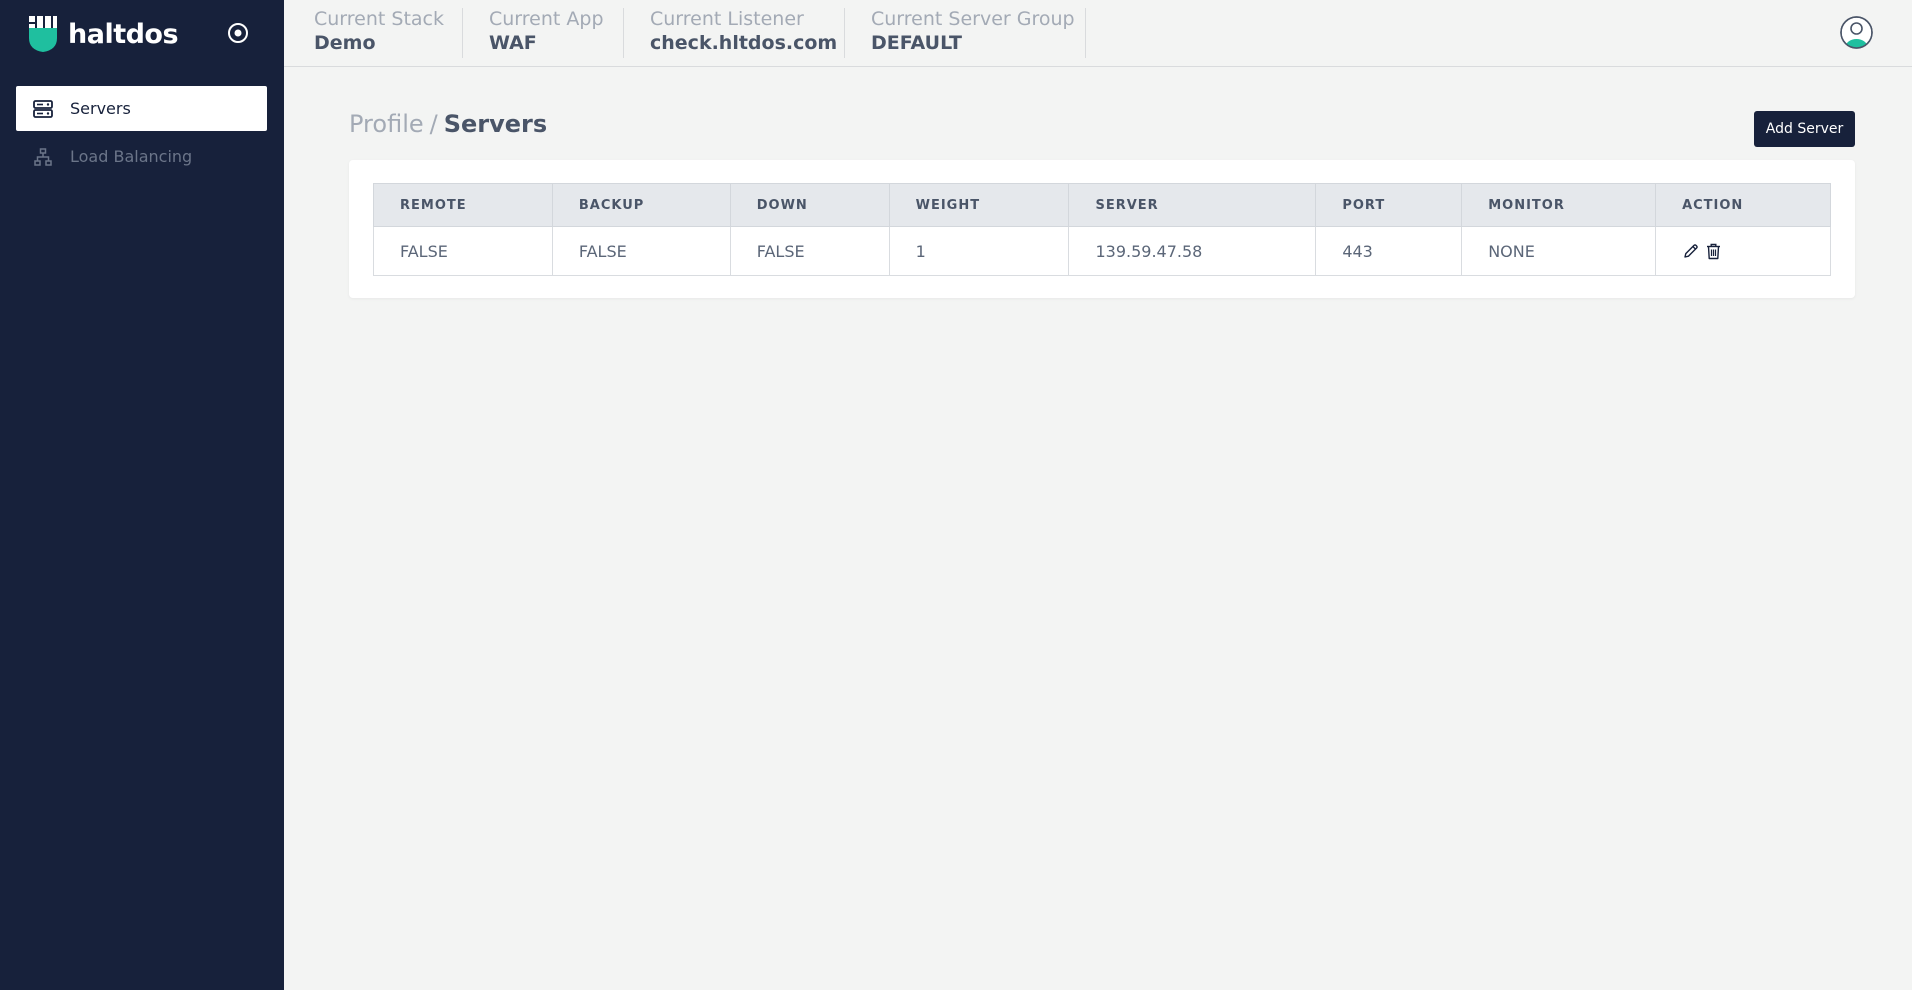 The image size is (1912, 990). I want to click on sidebar-toggle-icon, so click(238, 33).